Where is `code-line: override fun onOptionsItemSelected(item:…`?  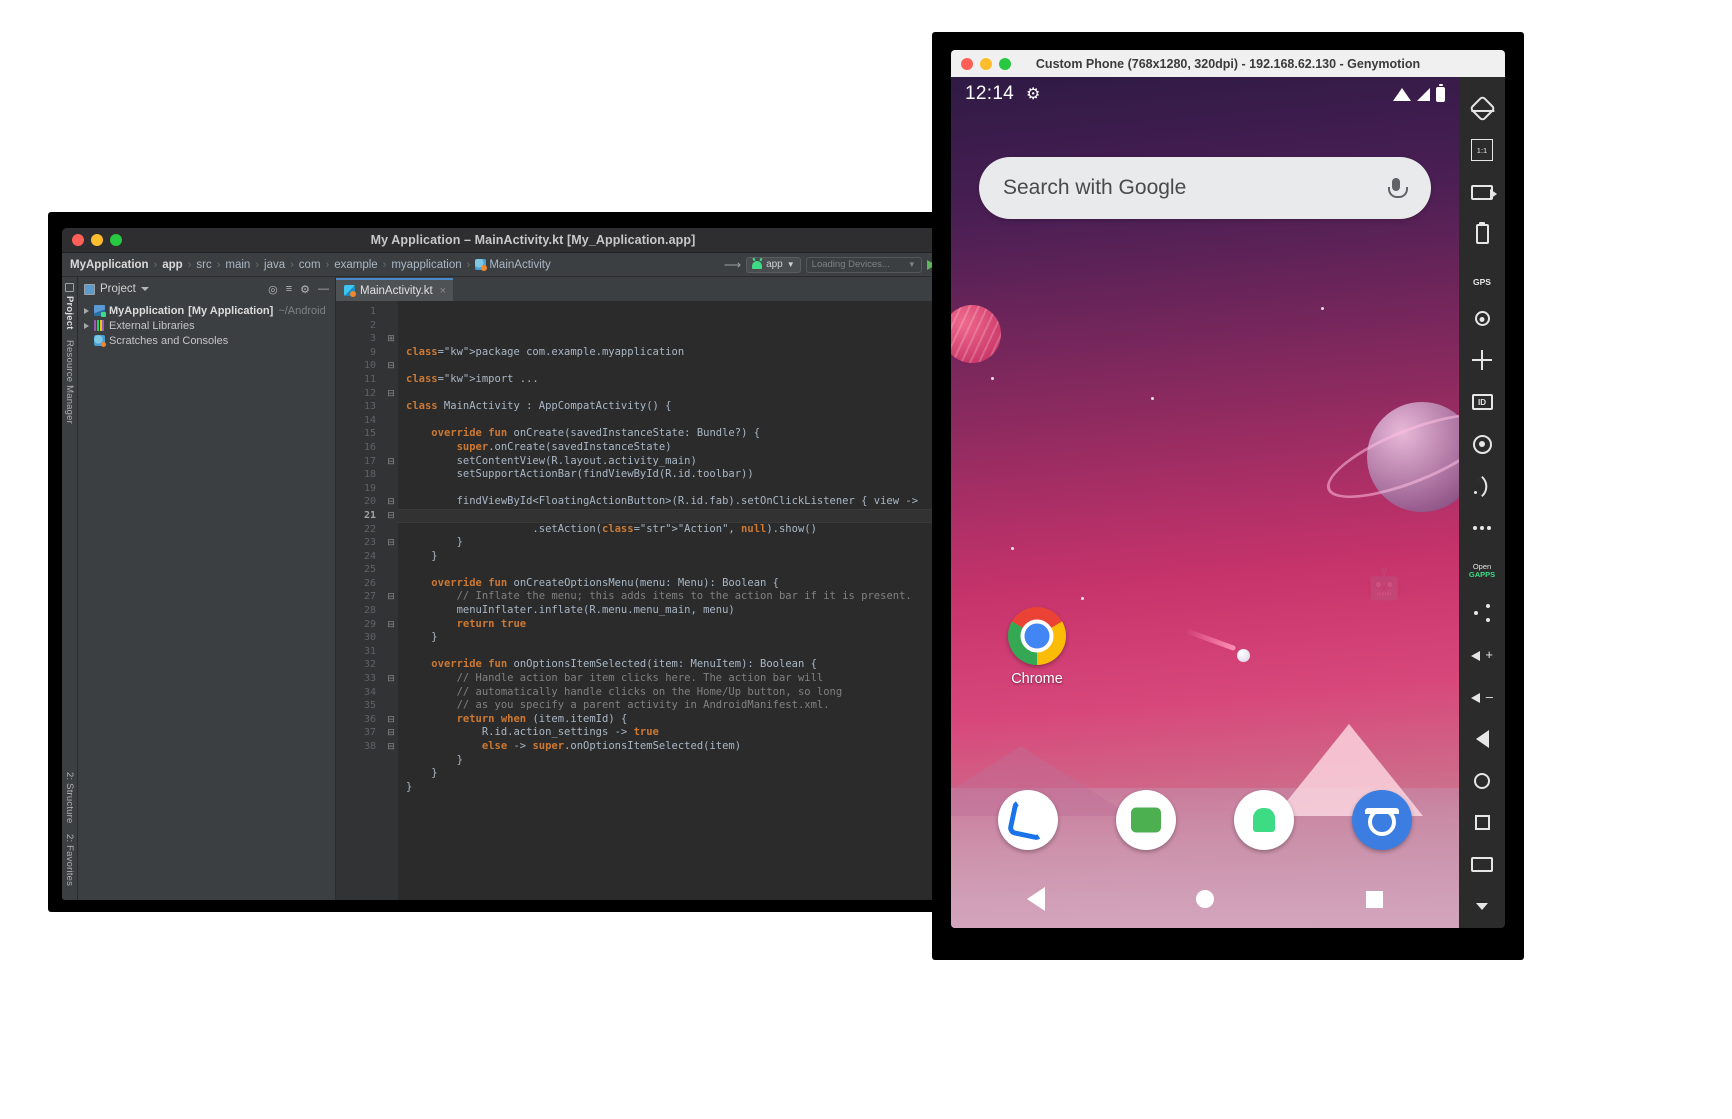
code-line: override fun onOptionsItemSelected(item:… is located at coordinates (699, 665).